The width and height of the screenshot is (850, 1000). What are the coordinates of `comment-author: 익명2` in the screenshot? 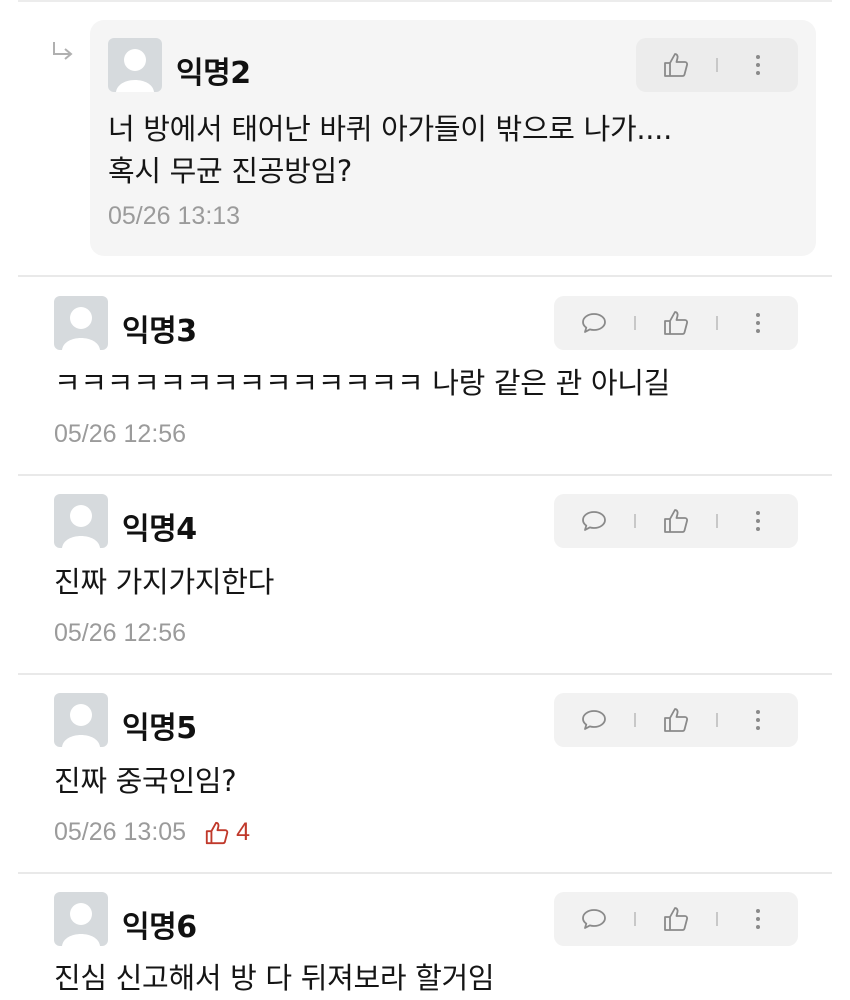 It's located at (213, 70).